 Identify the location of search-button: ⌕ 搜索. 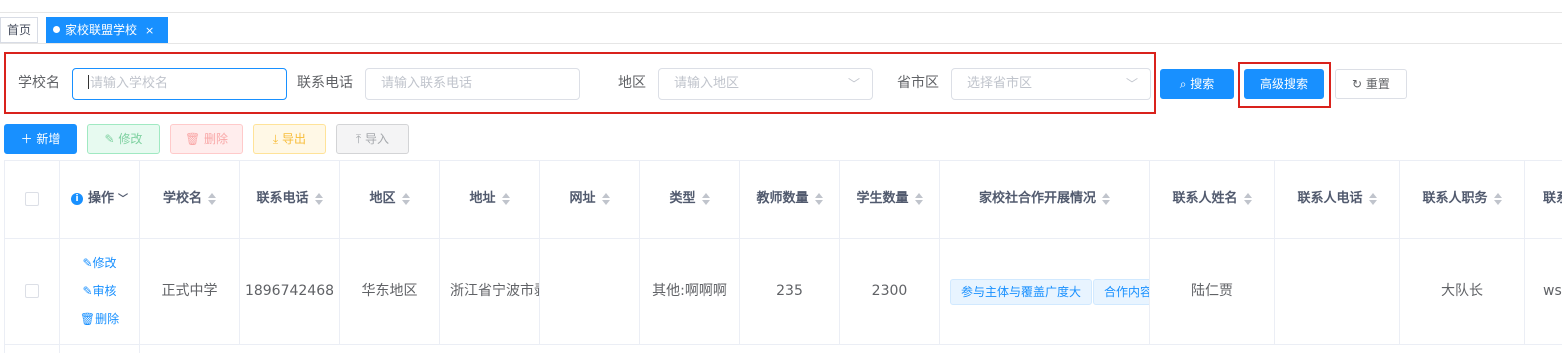
(1197, 84).